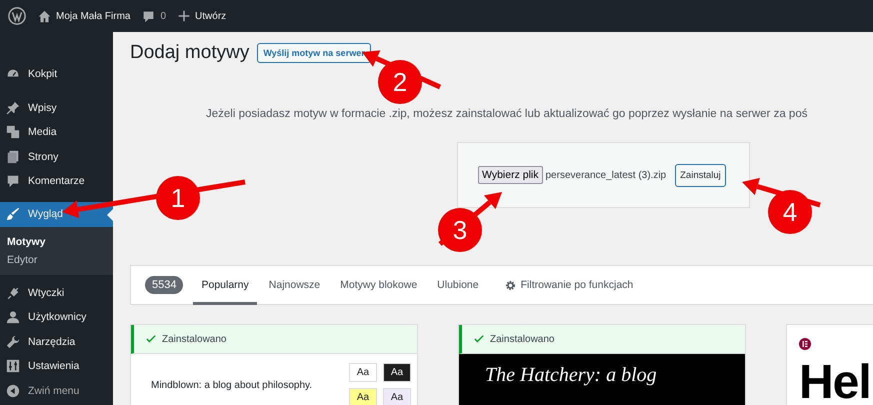 Image resolution: width=873 pixels, height=405 pixels. Describe the element at coordinates (44, 16) in the screenshot. I see `home-icon` at that location.